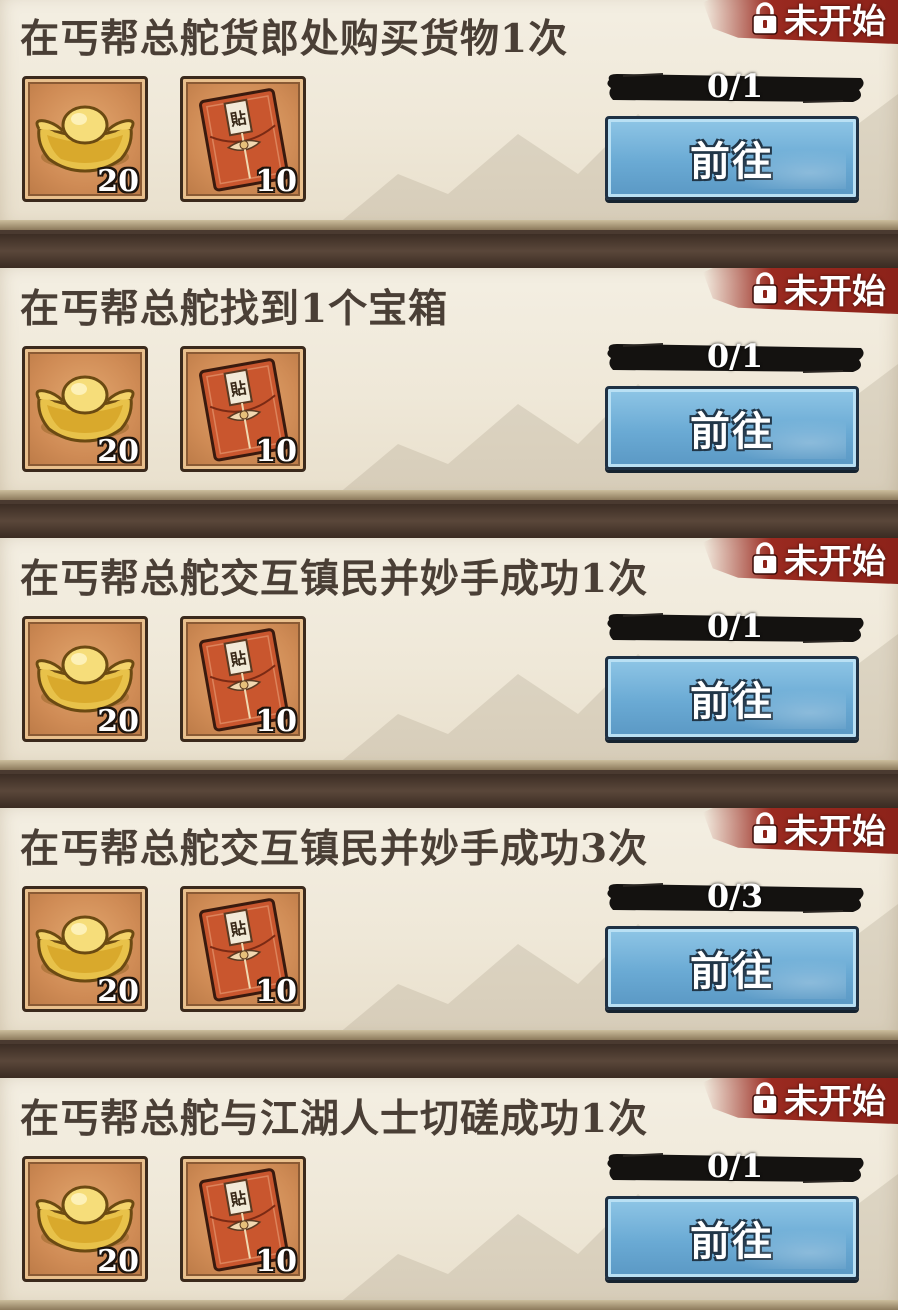 This screenshot has height=1310, width=898. What do you see at coordinates (294, 39) in the screenshot?
I see `task-title: 在丐帮总舵货郎处购买货物1次` at bounding box center [294, 39].